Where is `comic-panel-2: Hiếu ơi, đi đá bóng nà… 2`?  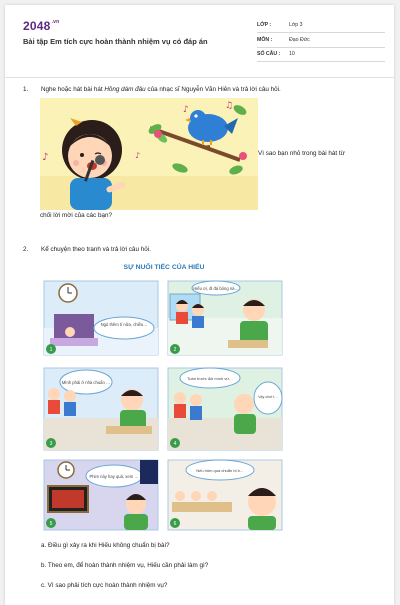 comic-panel-2: Hiếu ơi, đi đá bóng nà… 2 is located at coordinates (225, 318).